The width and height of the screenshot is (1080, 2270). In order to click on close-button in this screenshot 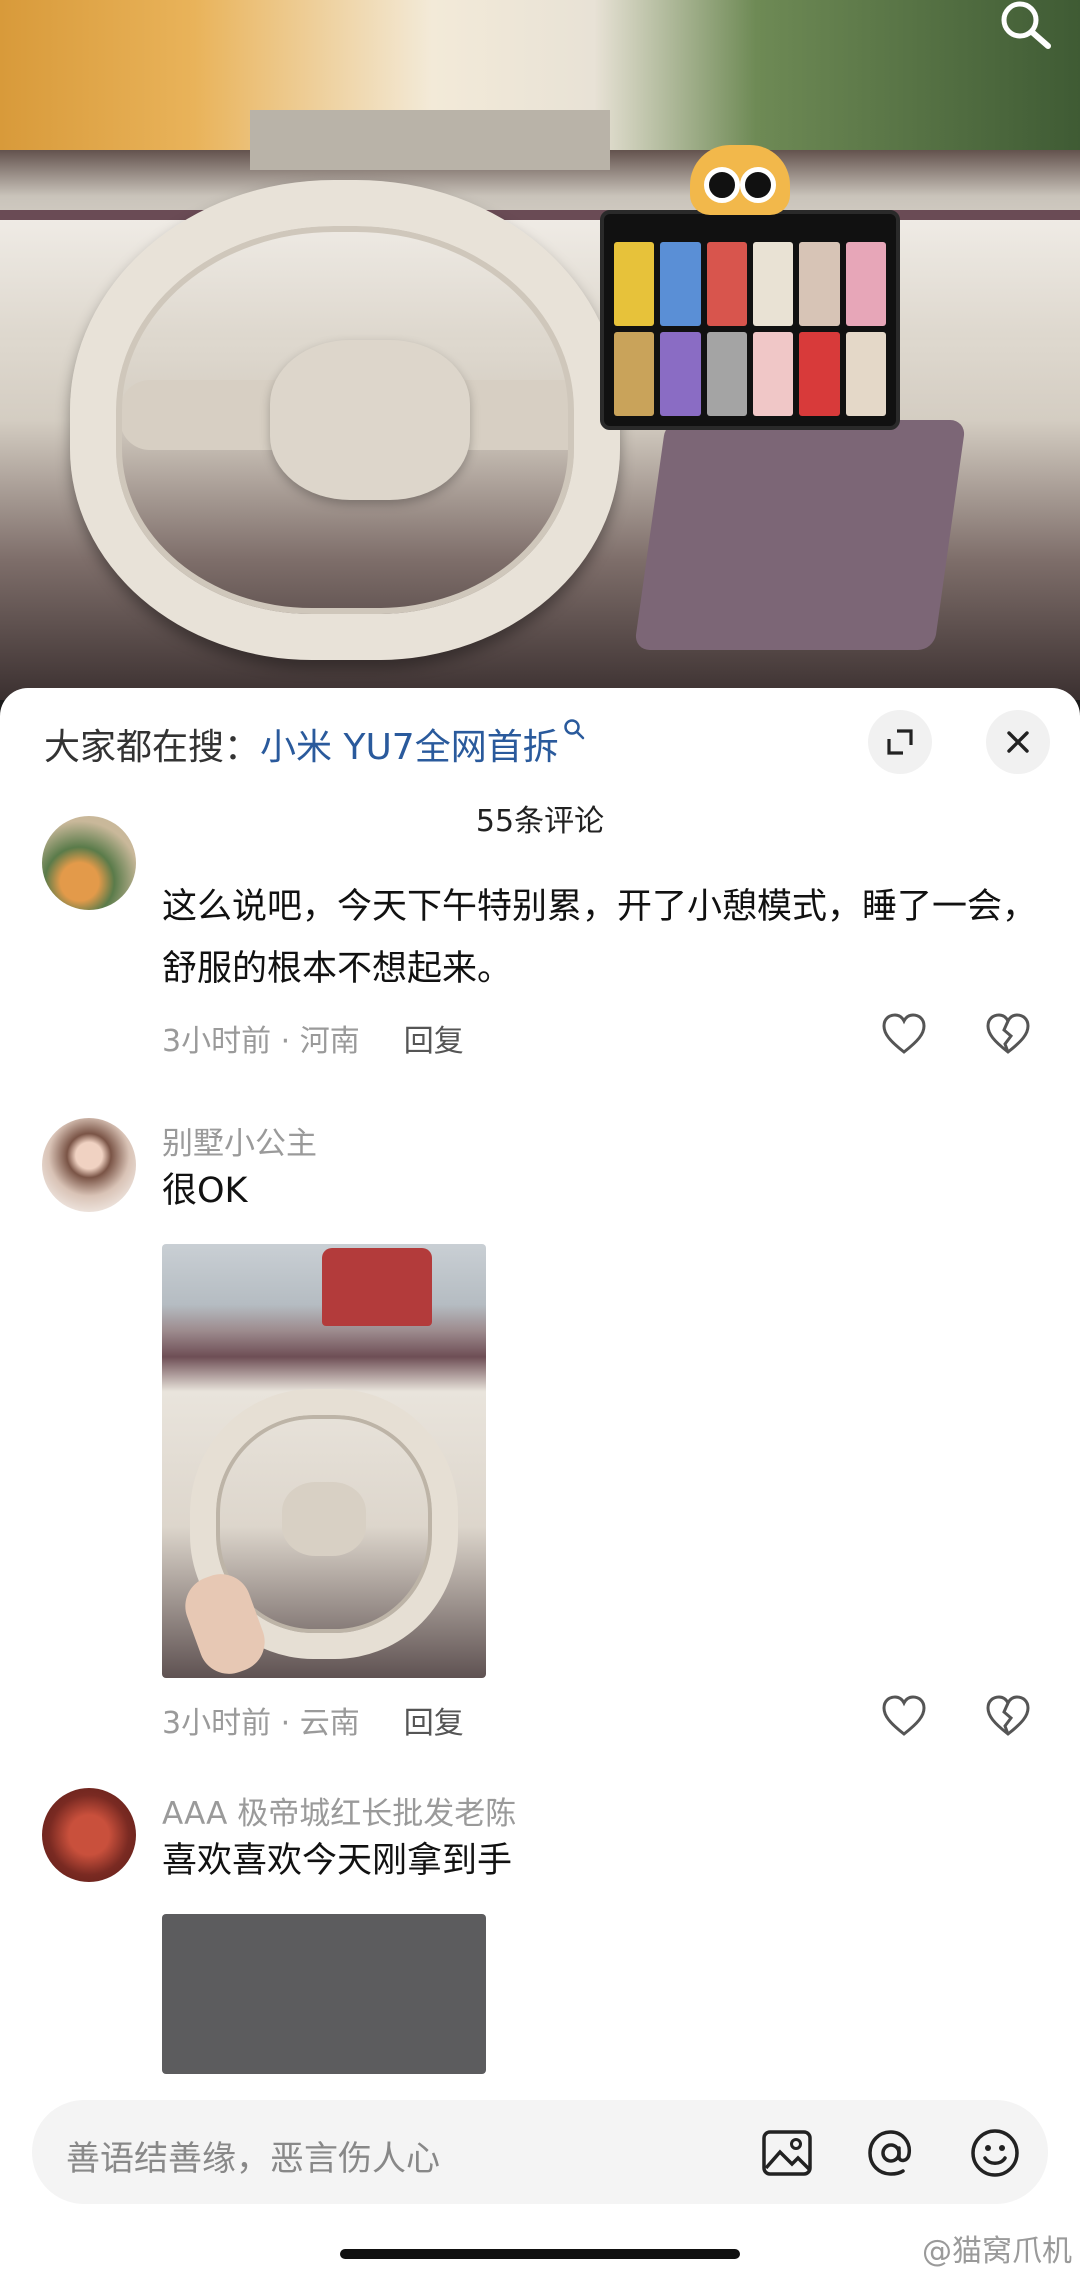, I will do `click(1018, 742)`.